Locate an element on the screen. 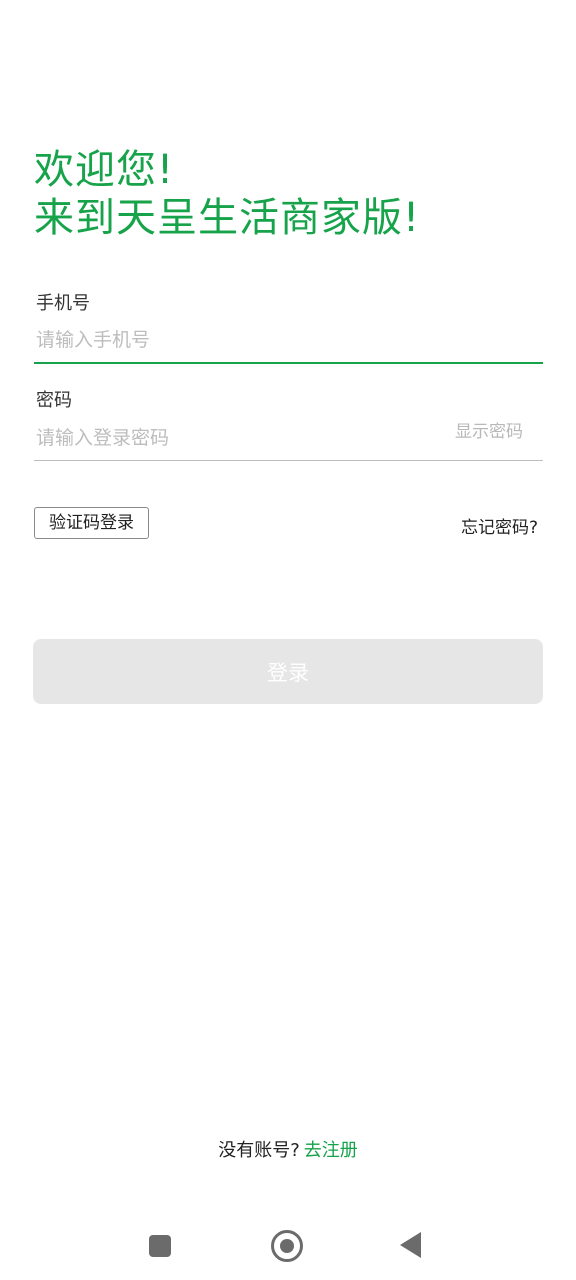  password-label: 密码 is located at coordinates (54, 400).